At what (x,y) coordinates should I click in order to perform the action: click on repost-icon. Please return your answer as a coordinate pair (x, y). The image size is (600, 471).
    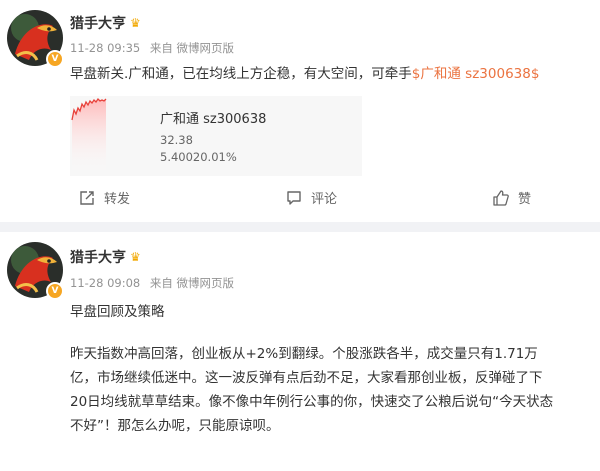
    Looking at the image, I should click on (87, 198).